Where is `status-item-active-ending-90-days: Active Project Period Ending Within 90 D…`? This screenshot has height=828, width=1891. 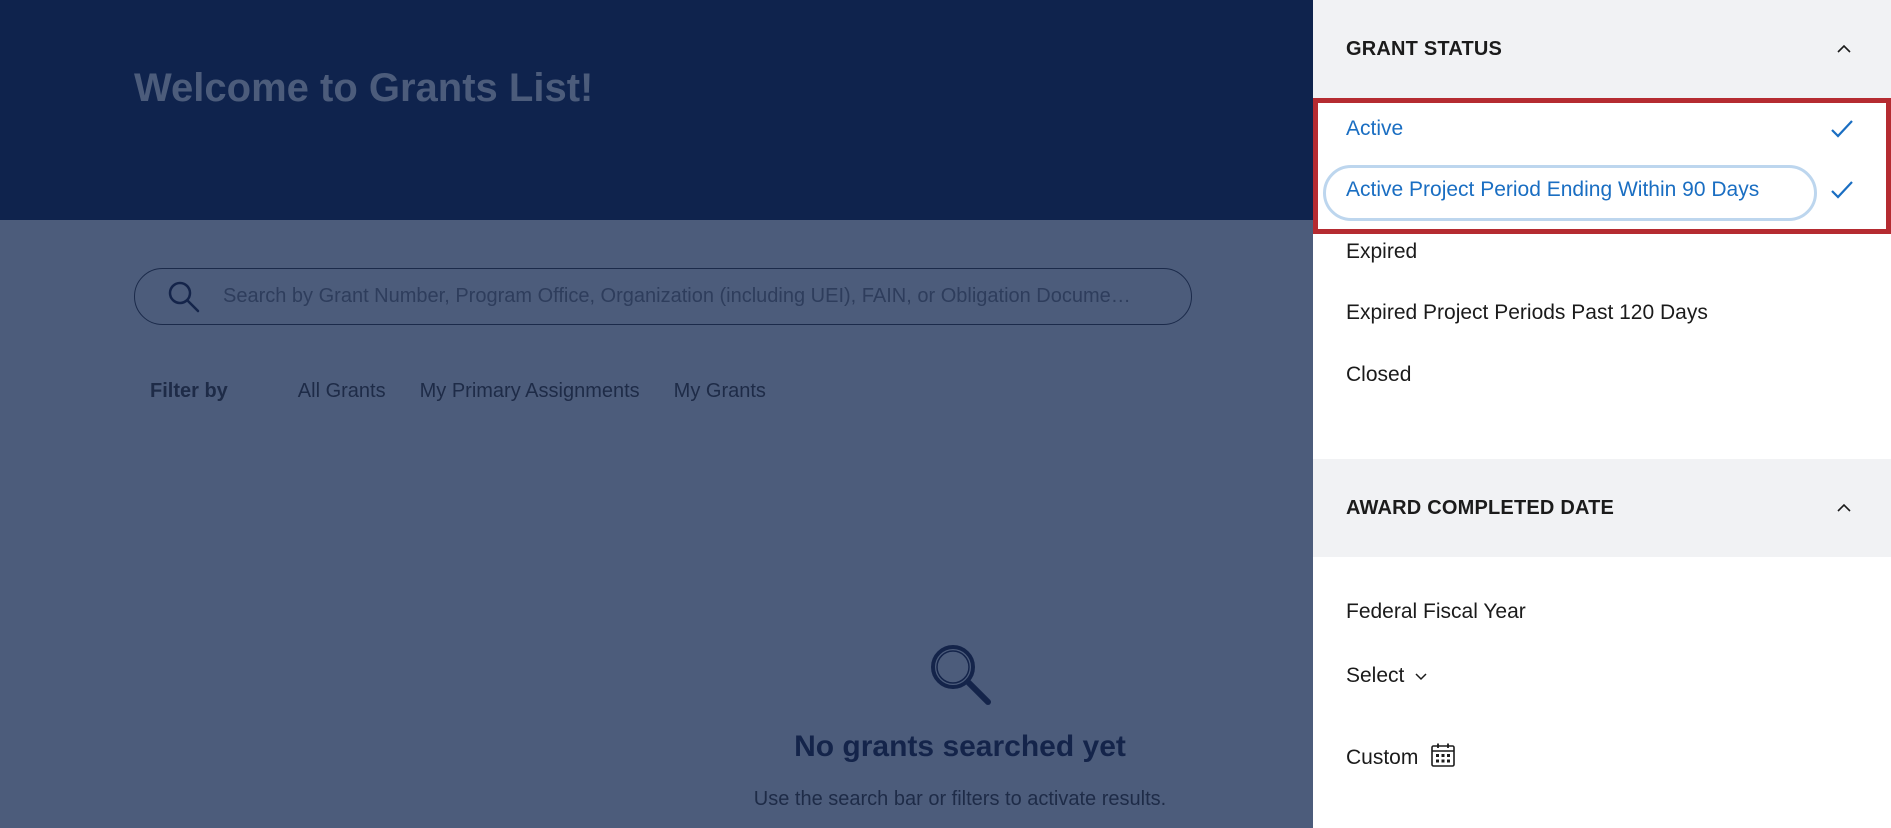 status-item-active-ending-90-days: Active Project Period Ending Within 90 D… is located at coordinates (1602, 191).